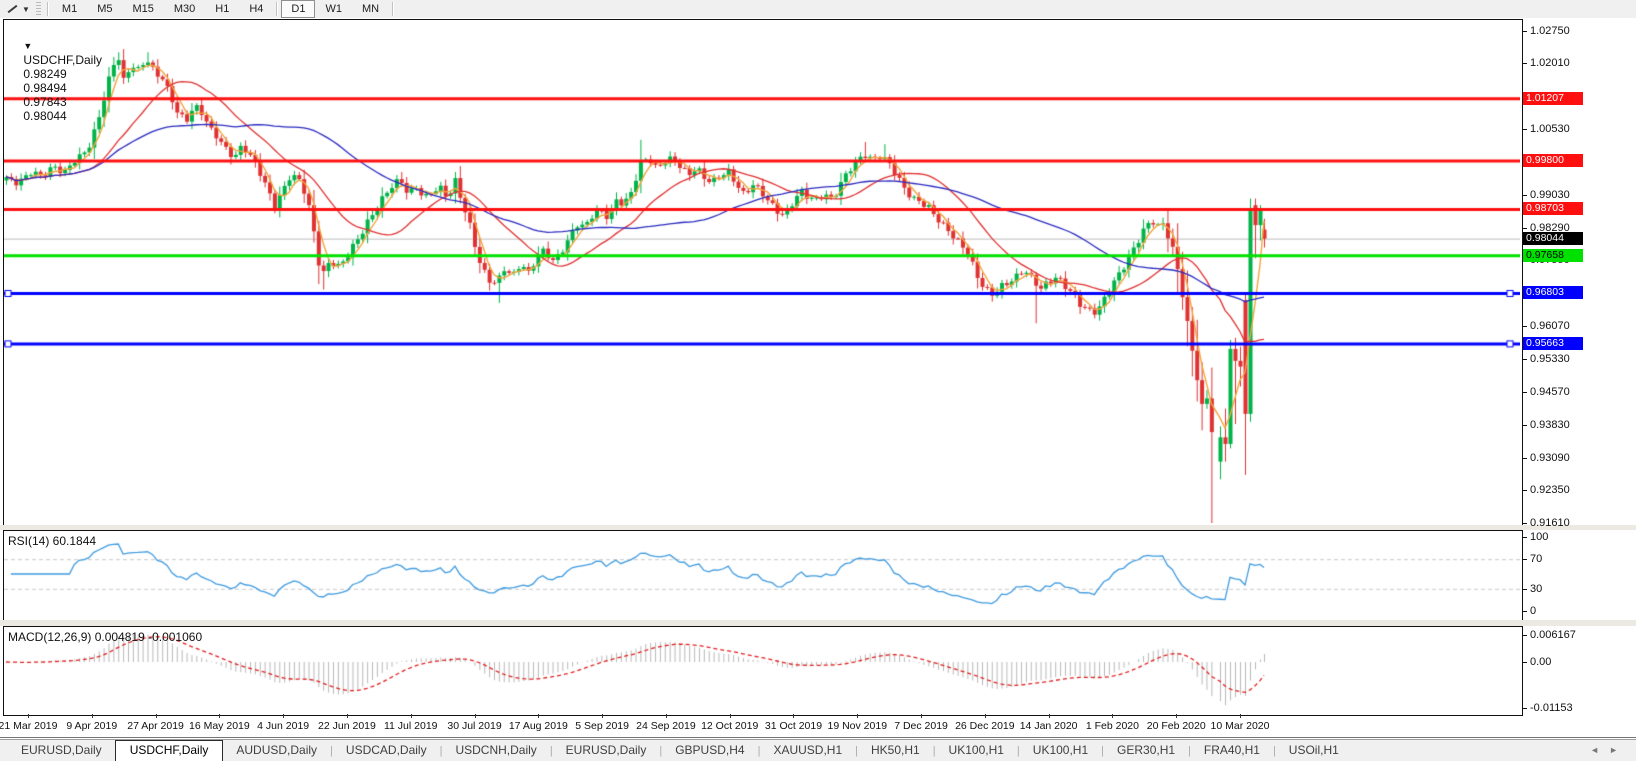  Describe the element at coordinates (283, 726) in the screenshot. I see `date-axis-label: 4 Jun 2019` at that location.